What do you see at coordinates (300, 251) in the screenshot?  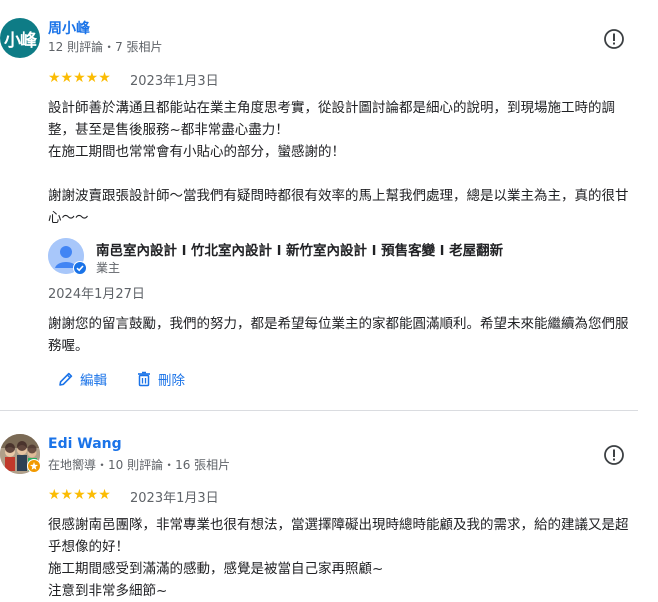 I see `owner-name: 南邑室內設計 l 竹北室內設計 l 新竹室內設計 l 預售客變 l 老屋翻新` at bounding box center [300, 251].